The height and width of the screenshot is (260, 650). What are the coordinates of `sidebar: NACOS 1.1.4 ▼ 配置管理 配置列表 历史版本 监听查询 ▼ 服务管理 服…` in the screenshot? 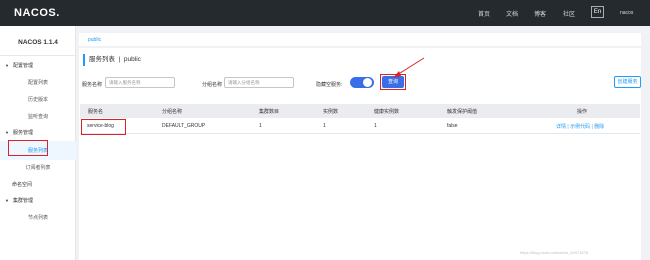 It's located at (38, 143).